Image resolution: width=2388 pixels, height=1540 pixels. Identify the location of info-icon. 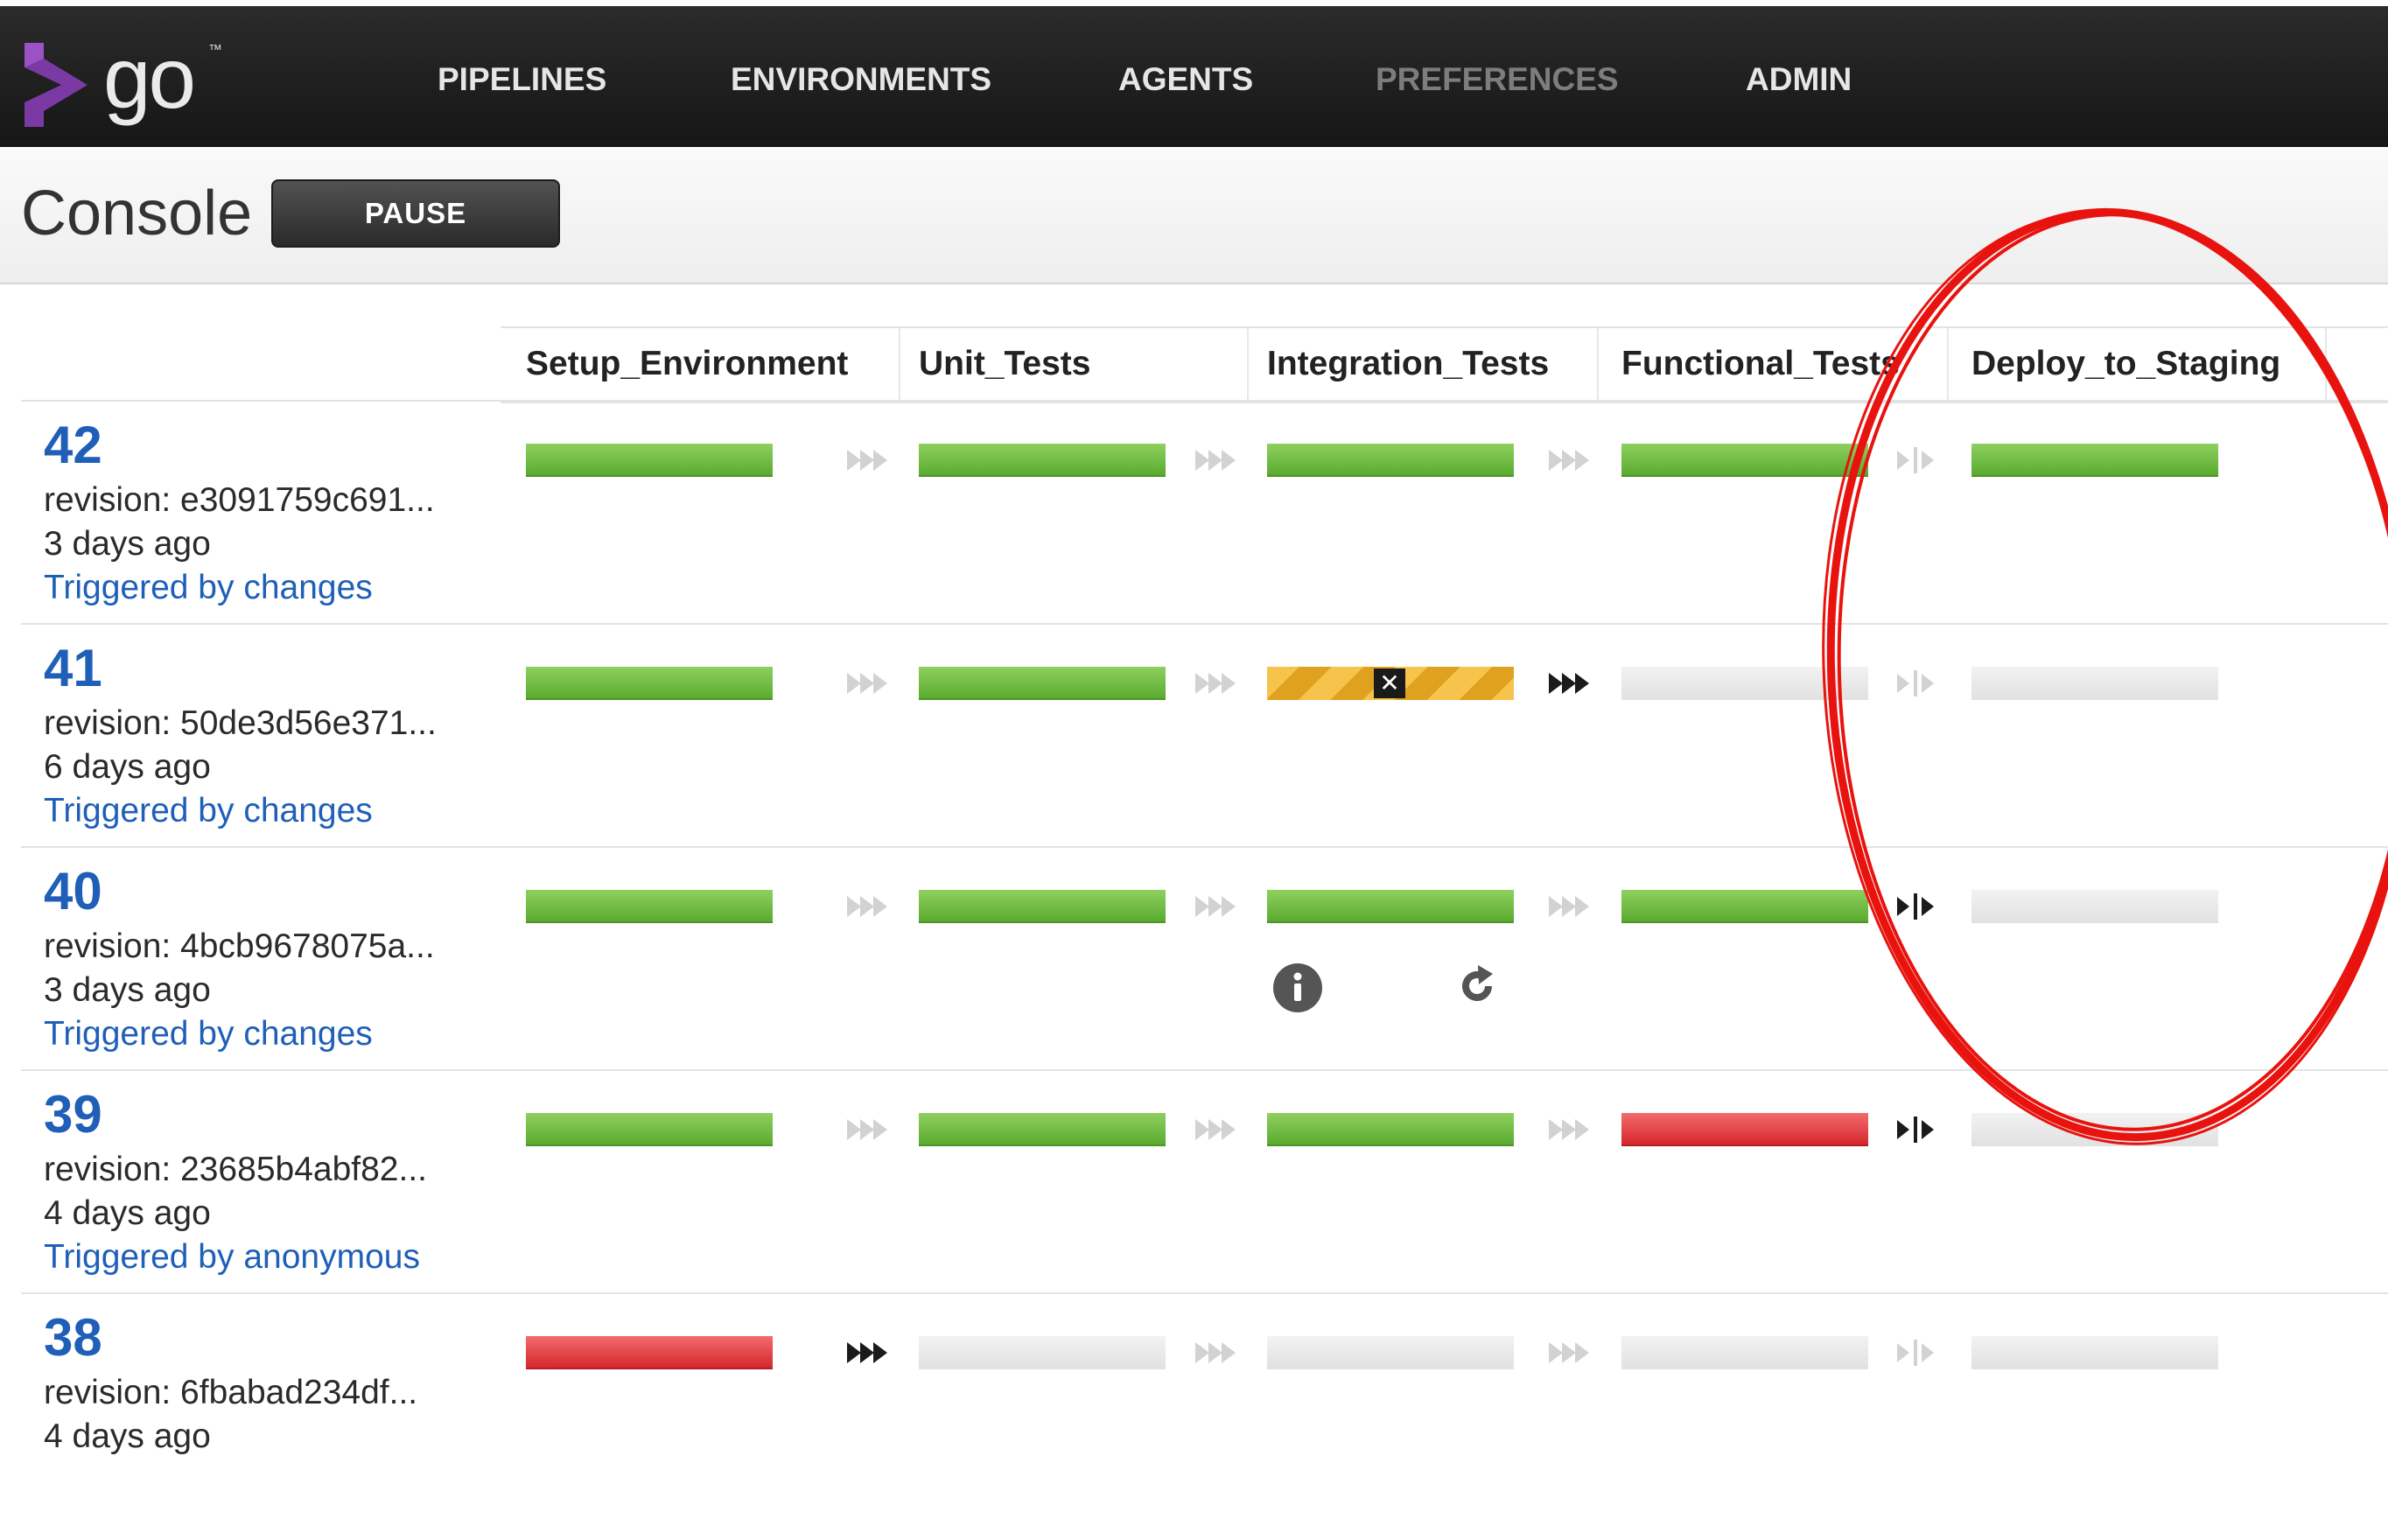
(1297, 987).